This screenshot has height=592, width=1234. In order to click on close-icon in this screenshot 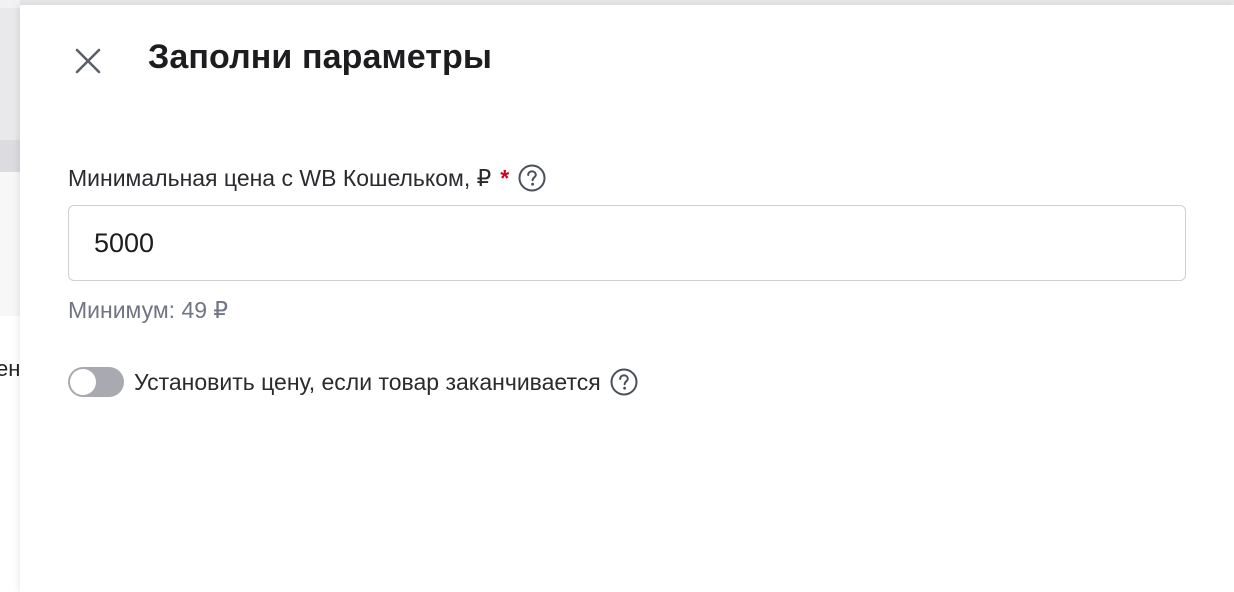, I will do `click(88, 61)`.